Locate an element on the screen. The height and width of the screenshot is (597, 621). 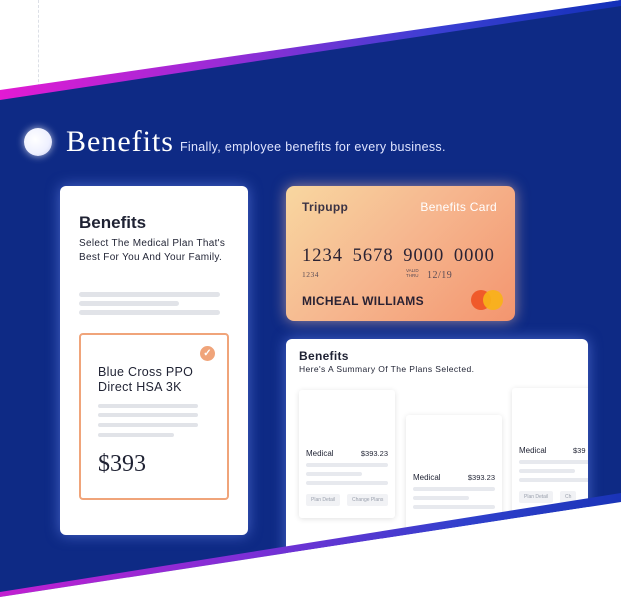
card-brand: Tripupp is located at coordinates (325, 207).